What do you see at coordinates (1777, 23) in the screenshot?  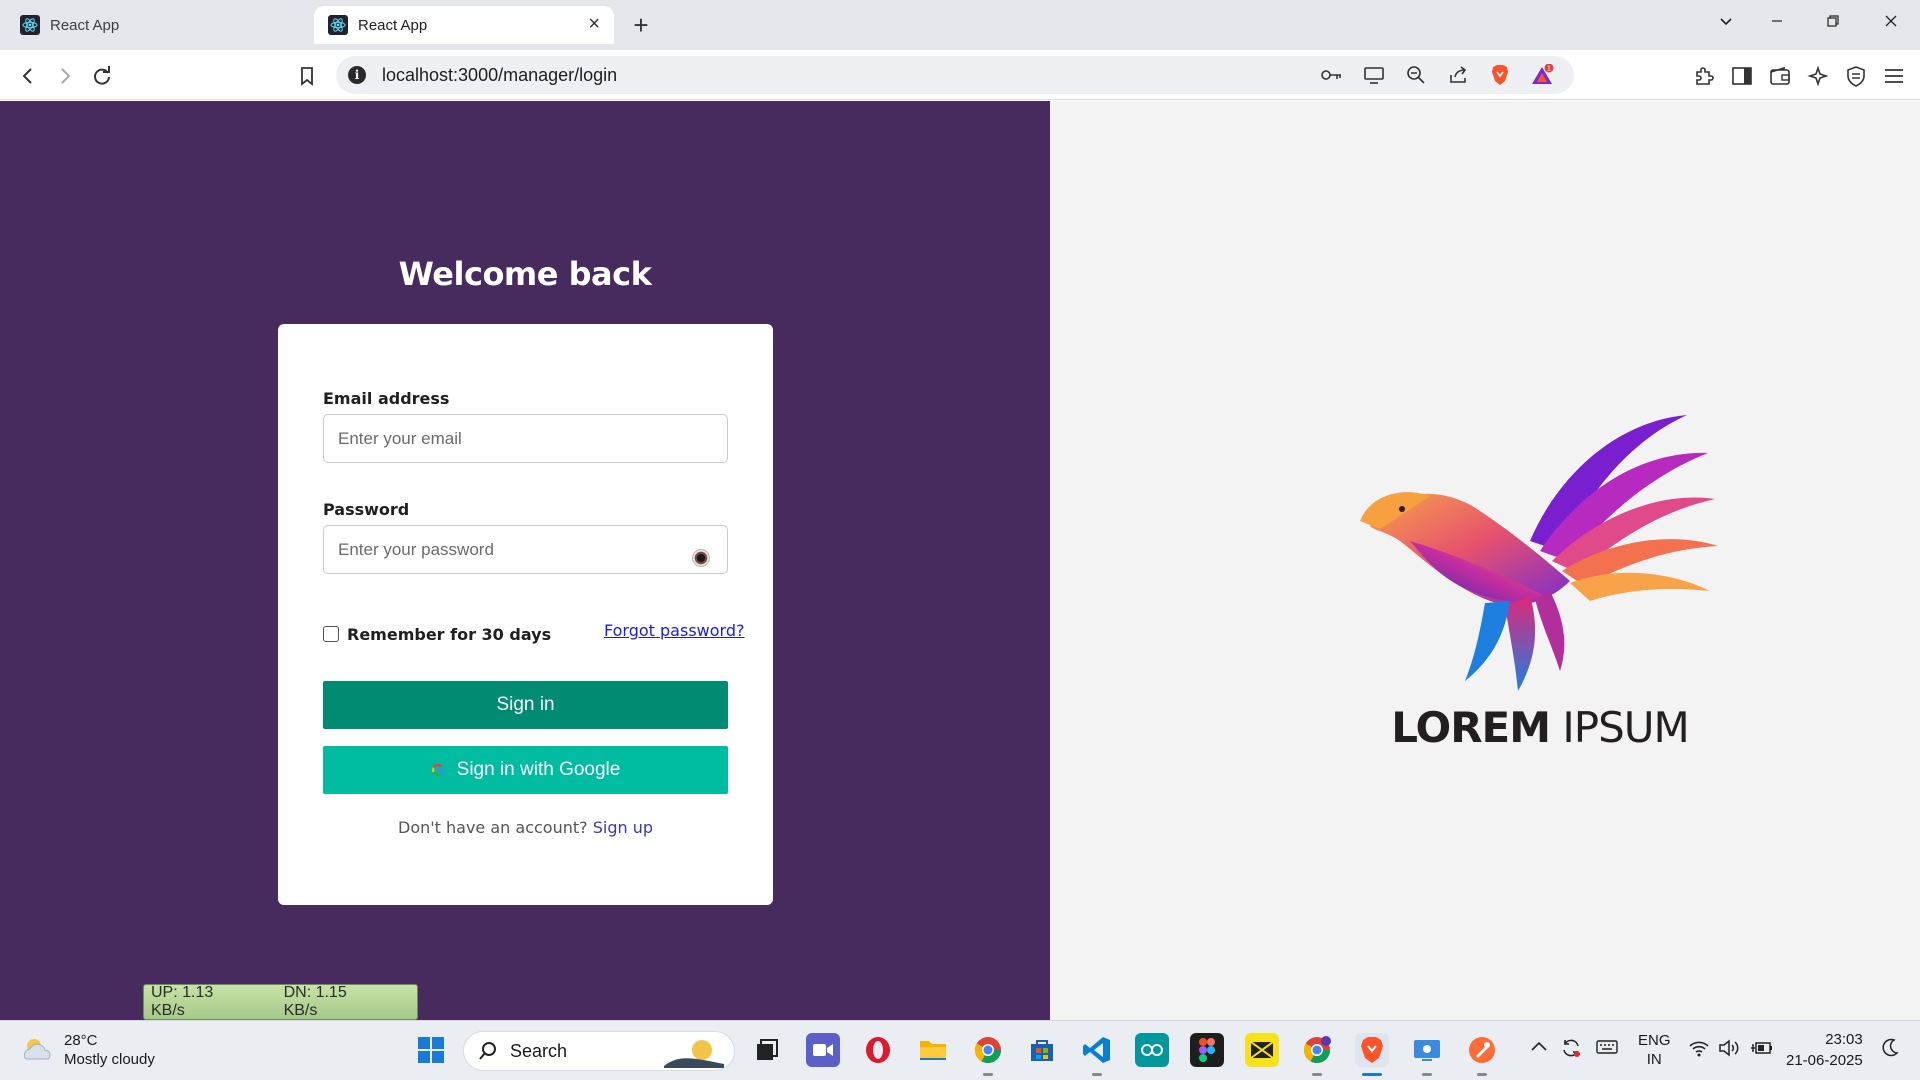 I see `minimize-button` at bounding box center [1777, 23].